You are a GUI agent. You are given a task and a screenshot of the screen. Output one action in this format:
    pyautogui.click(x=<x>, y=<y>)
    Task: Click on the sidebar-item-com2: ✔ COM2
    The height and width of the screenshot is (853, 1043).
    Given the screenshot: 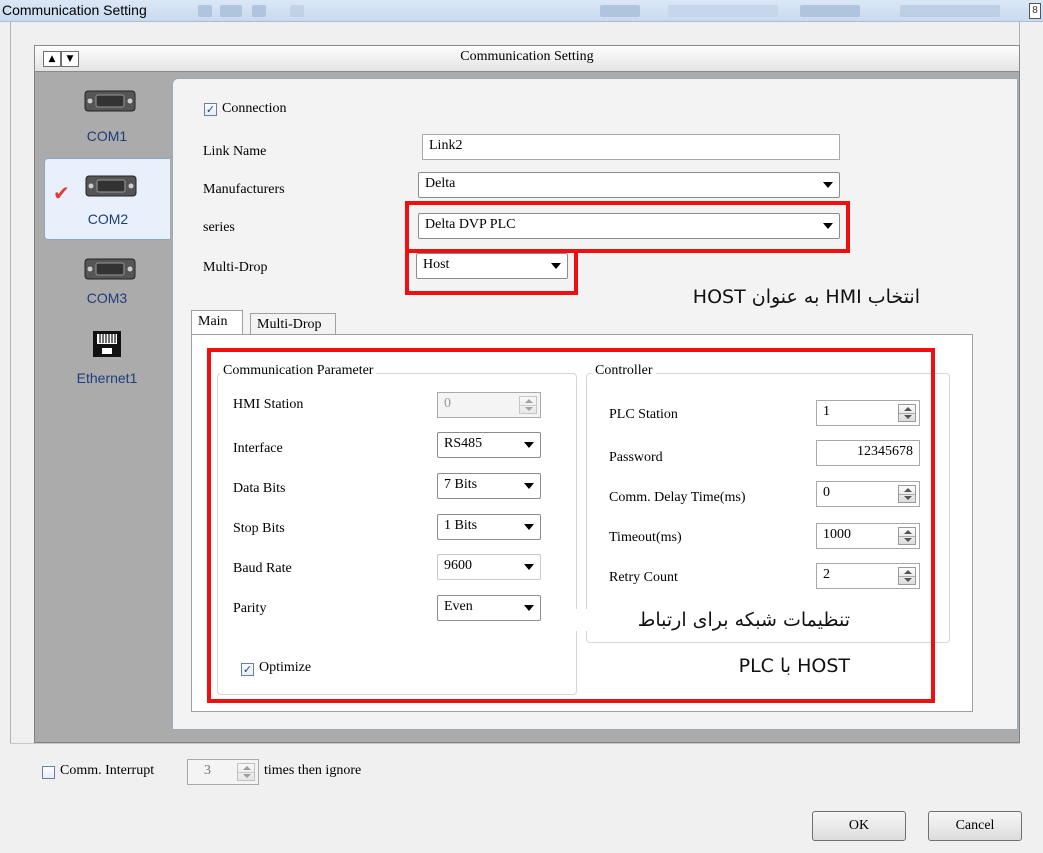 What is the action you would take?
    pyautogui.click(x=107, y=199)
    